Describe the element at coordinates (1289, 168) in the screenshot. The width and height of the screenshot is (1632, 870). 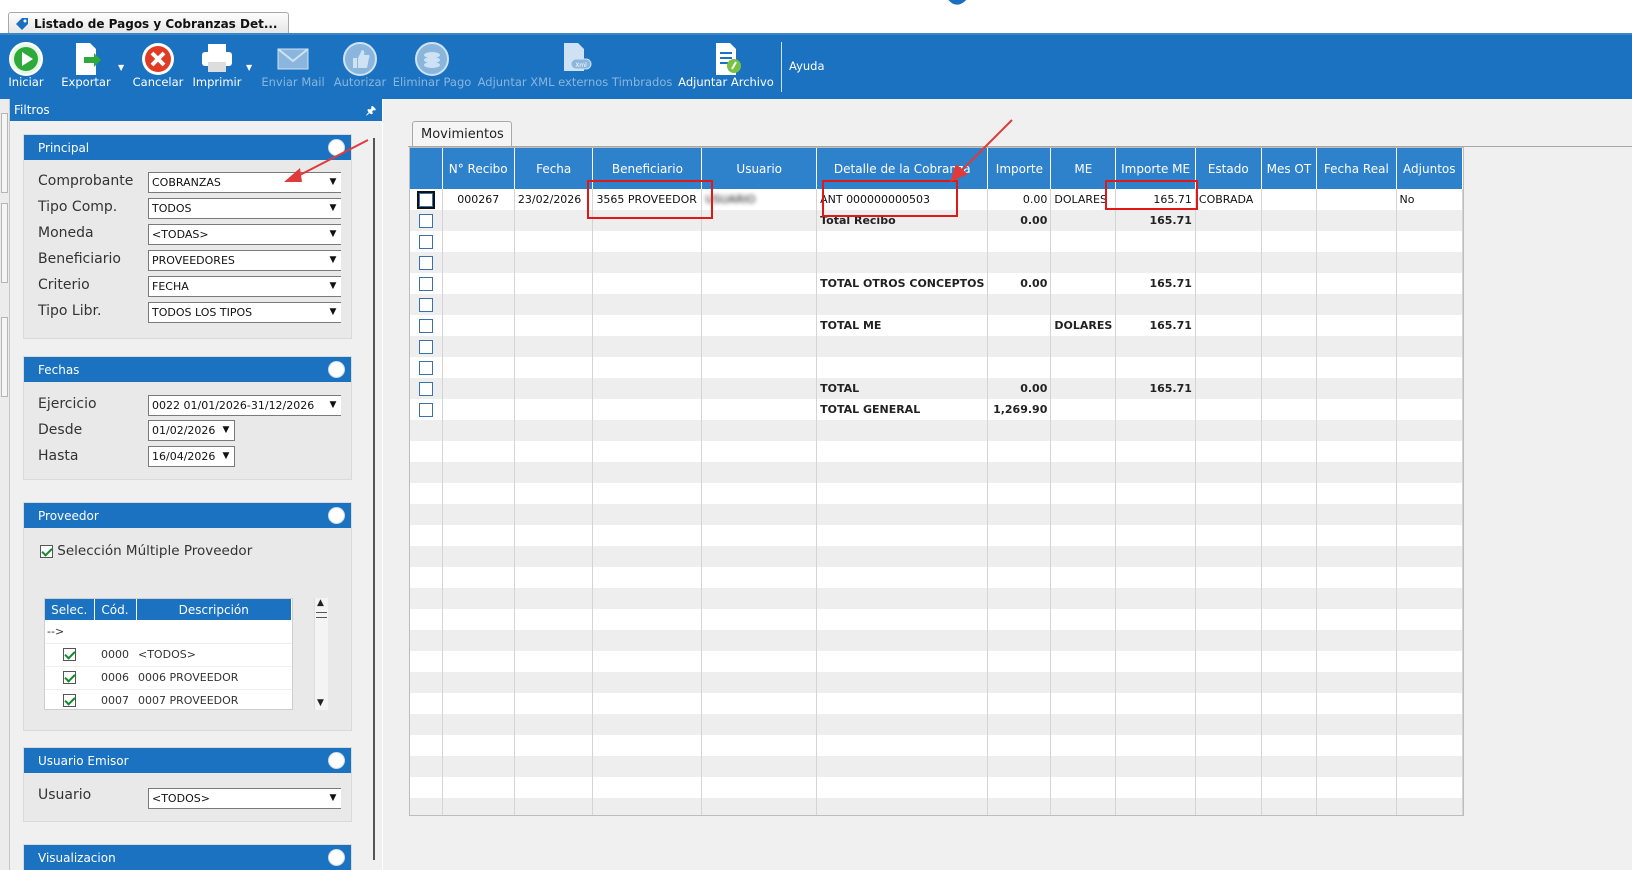
I see `column-header: Mes OT` at that location.